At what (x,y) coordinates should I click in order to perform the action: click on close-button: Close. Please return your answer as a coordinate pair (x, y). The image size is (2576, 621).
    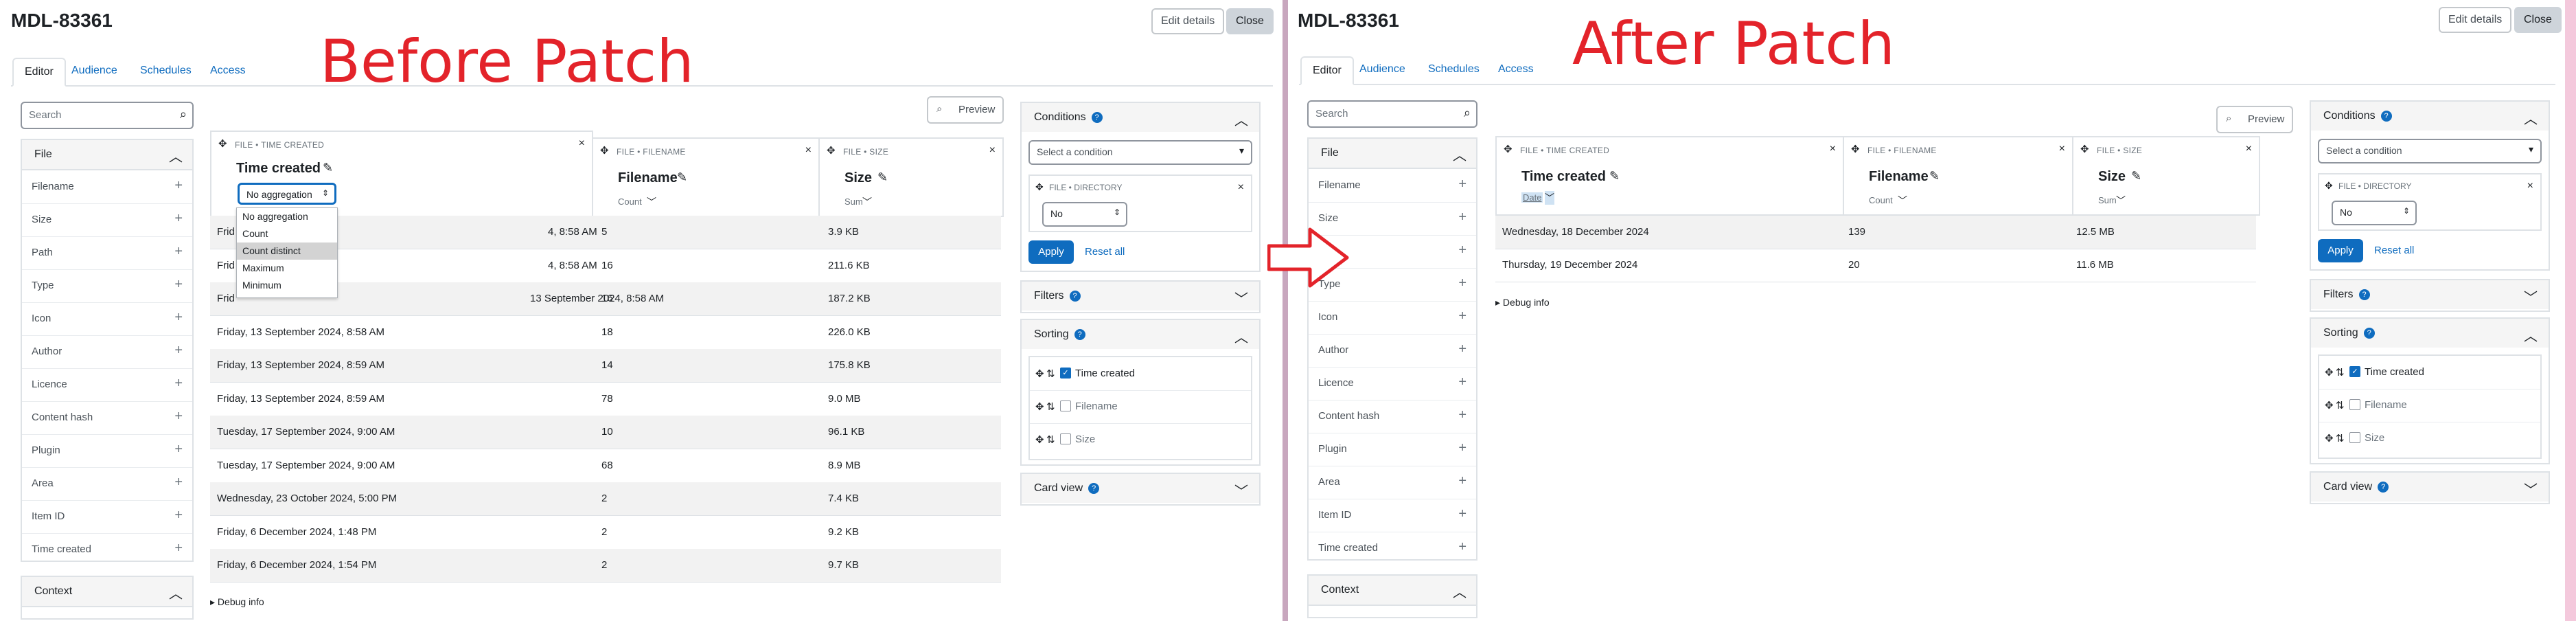
    Looking at the image, I should click on (1250, 21).